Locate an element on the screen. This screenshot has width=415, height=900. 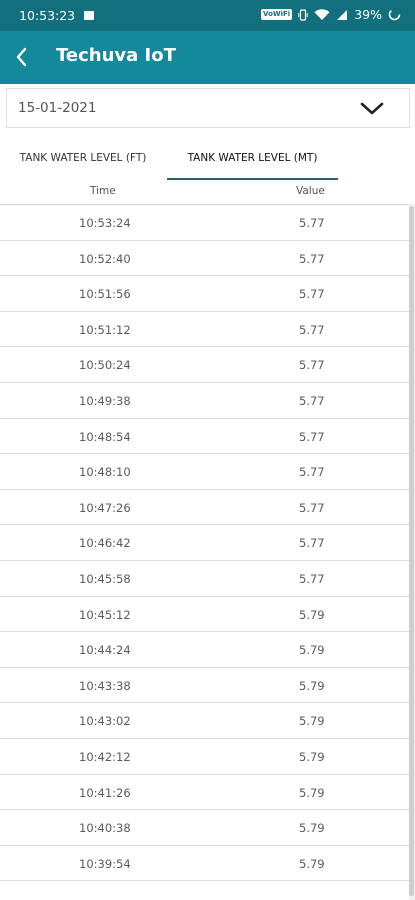
date-dropdown: 15-01-2021 is located at coordinates (208, 108).